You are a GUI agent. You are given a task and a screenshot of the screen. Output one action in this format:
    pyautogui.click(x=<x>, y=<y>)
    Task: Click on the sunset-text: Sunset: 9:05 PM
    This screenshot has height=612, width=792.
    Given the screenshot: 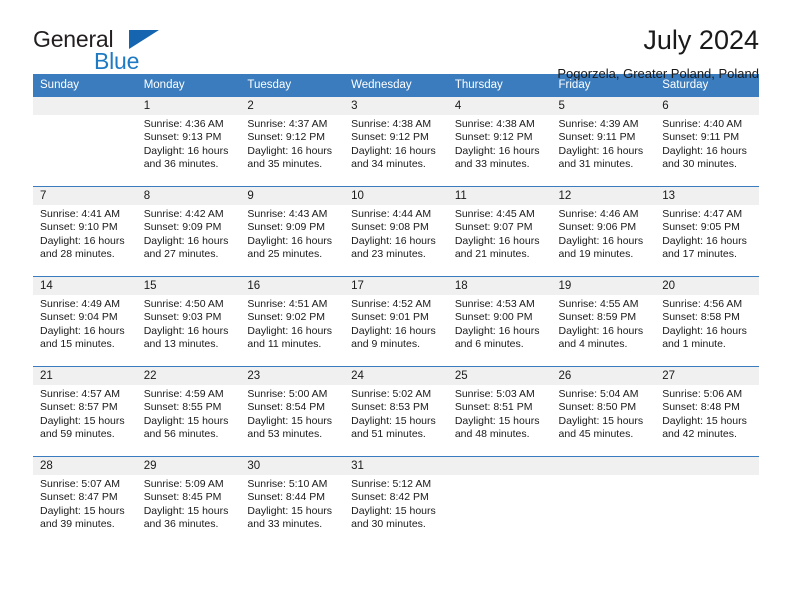 What is the action you would take?
    pyautogui.click(x=701, y=227)
    